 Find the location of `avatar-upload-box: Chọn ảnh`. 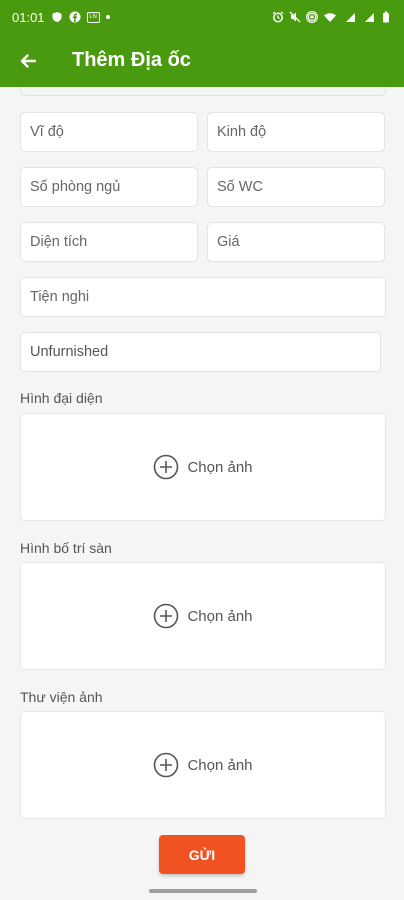

avatar-upload-box: Chọn ảnh is located at coordinates (203, 467).